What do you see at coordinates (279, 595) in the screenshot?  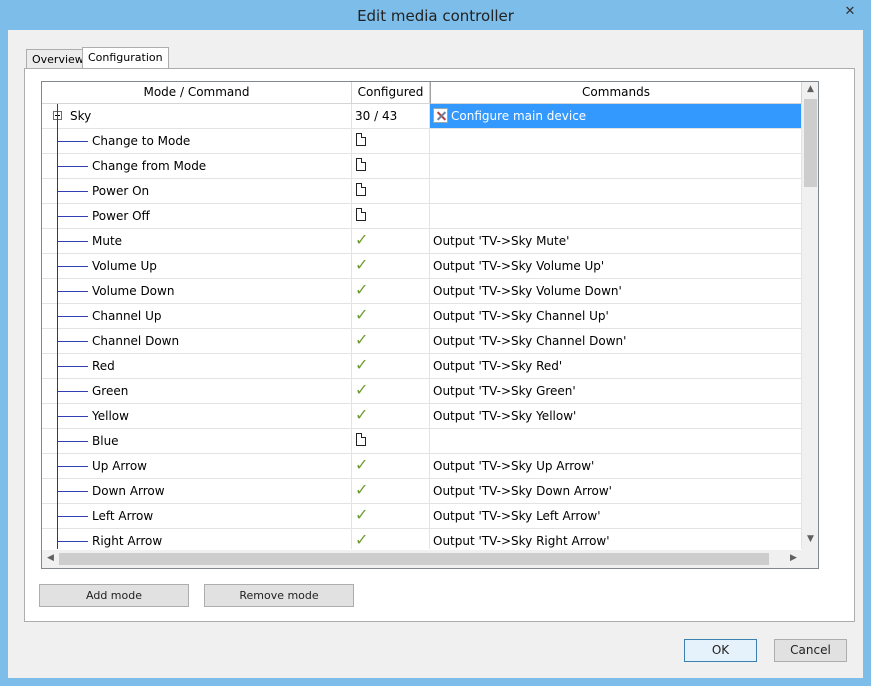 I see `remove-mode-button: Remove mode` at bounding box center [279, 595].